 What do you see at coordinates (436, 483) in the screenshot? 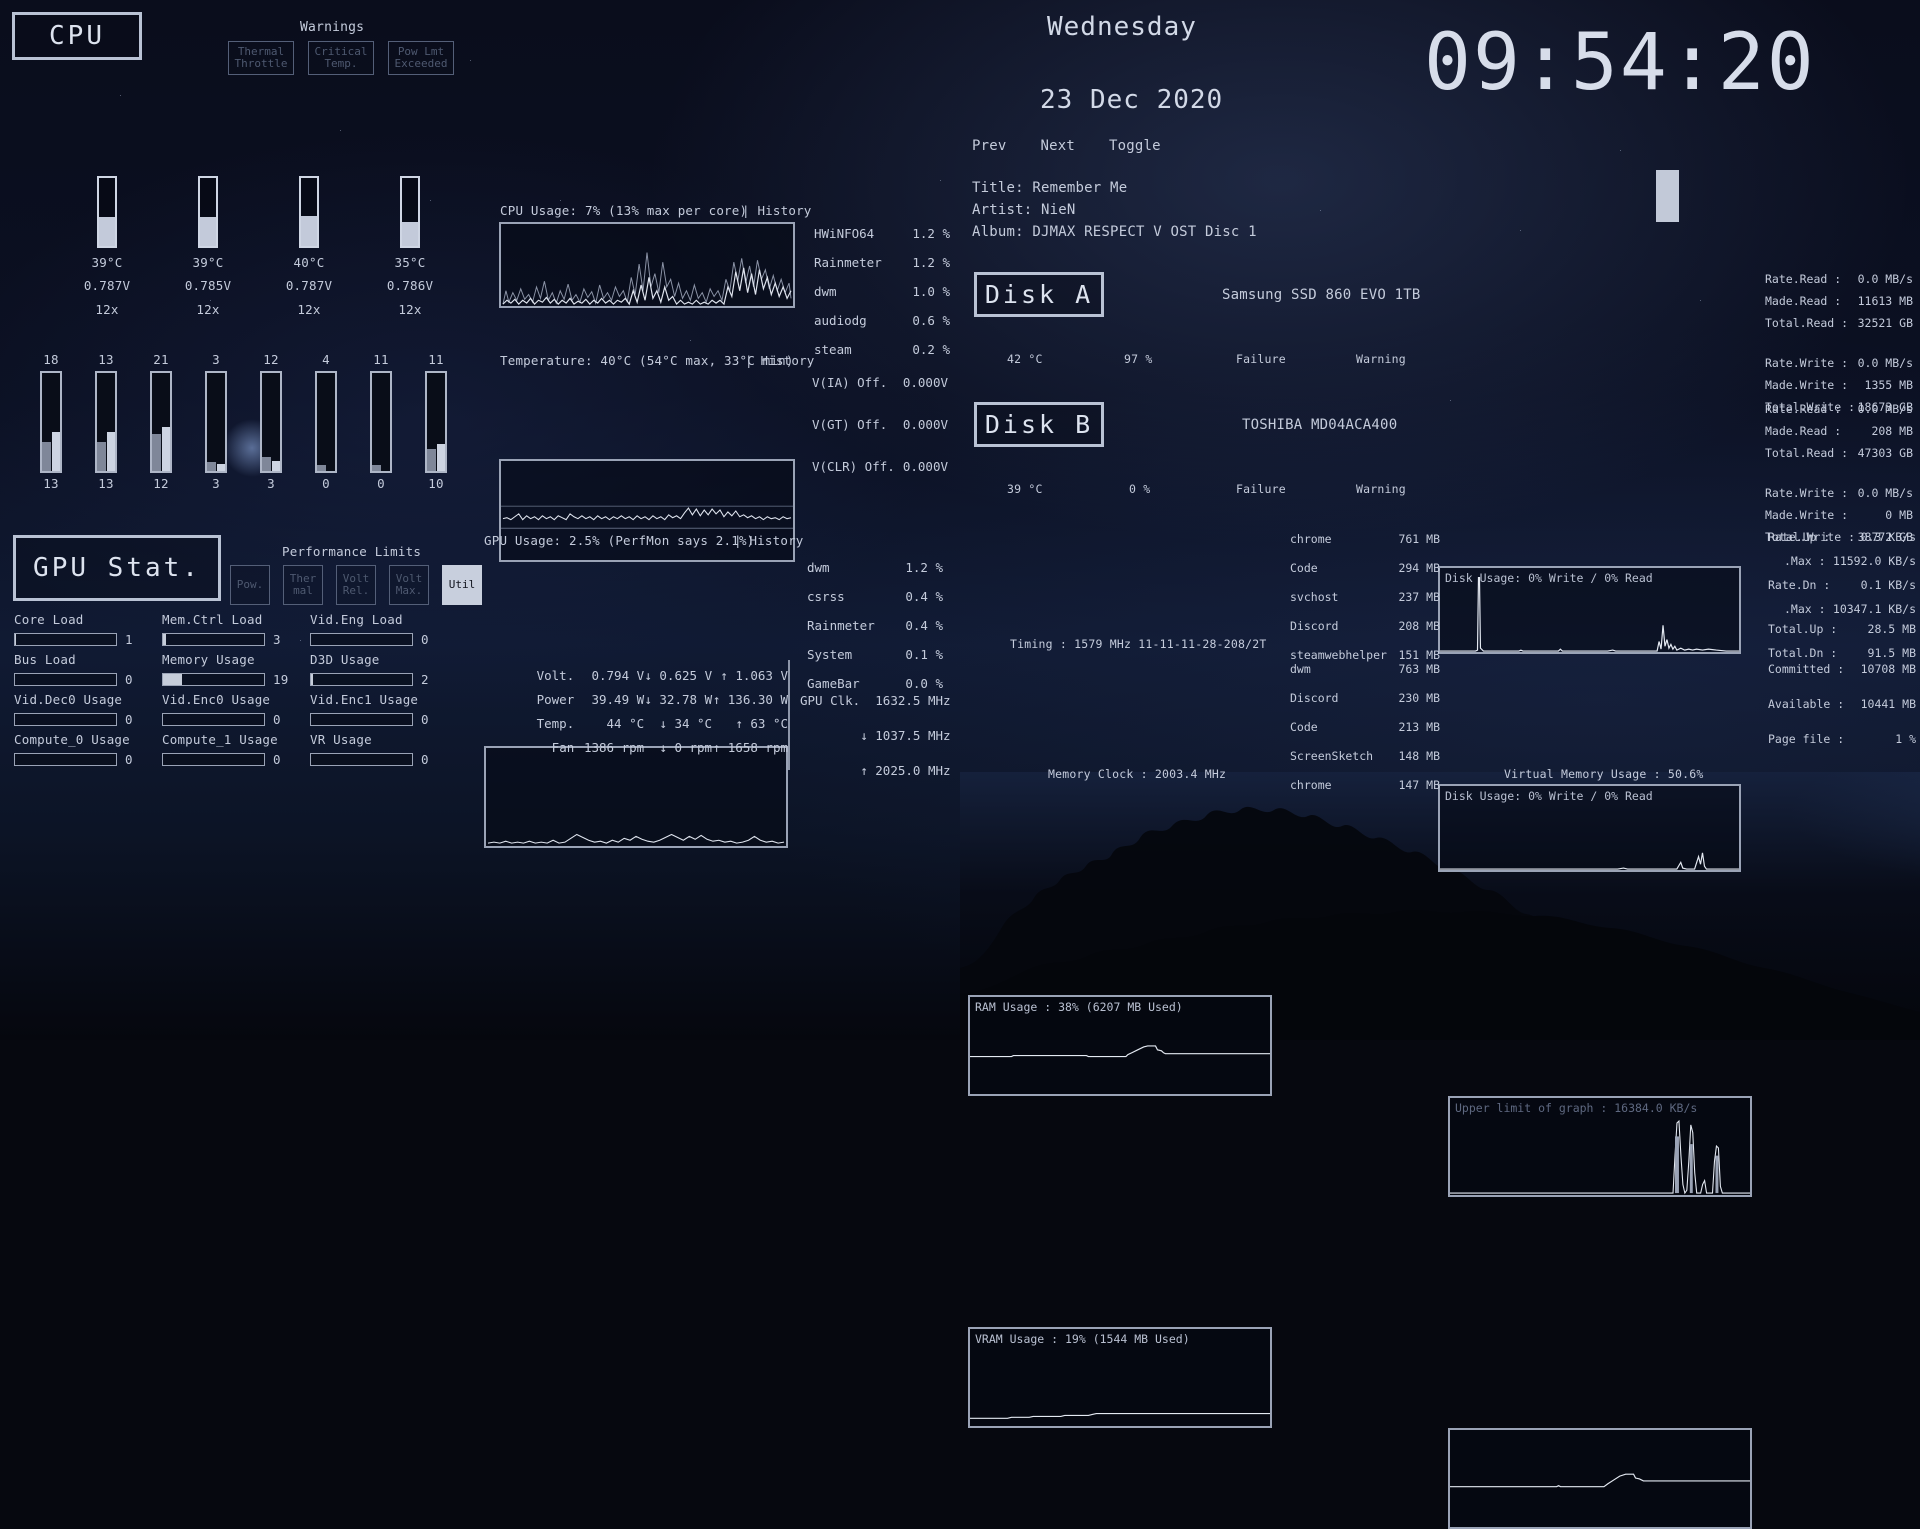
I see `cpu-core-load-bottom-value: 10` at bounding box center [436, 483].